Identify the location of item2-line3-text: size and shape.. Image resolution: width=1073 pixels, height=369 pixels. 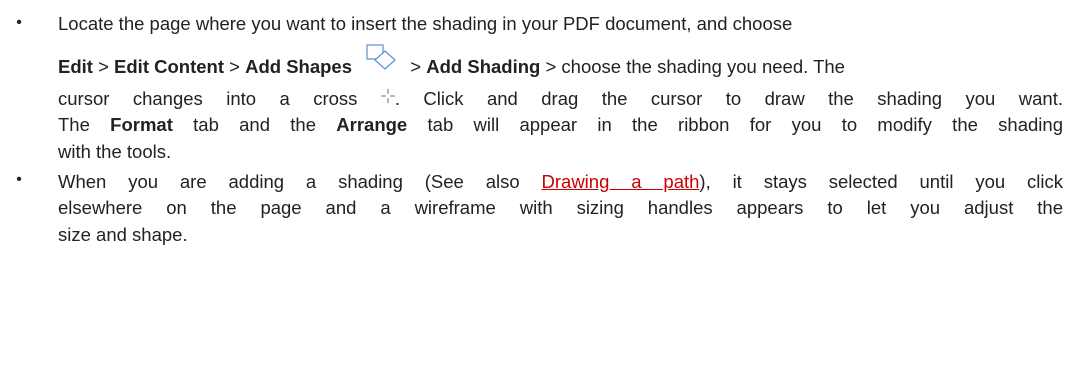
(123, 234).